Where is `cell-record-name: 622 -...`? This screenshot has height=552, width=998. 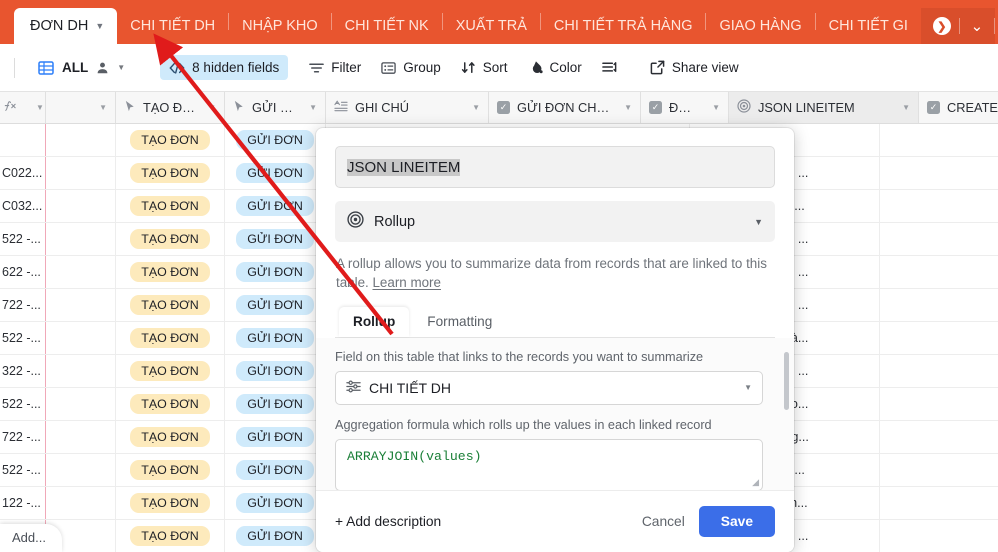
cell-record-name: 622 -... is located at coordinates (23, 272).